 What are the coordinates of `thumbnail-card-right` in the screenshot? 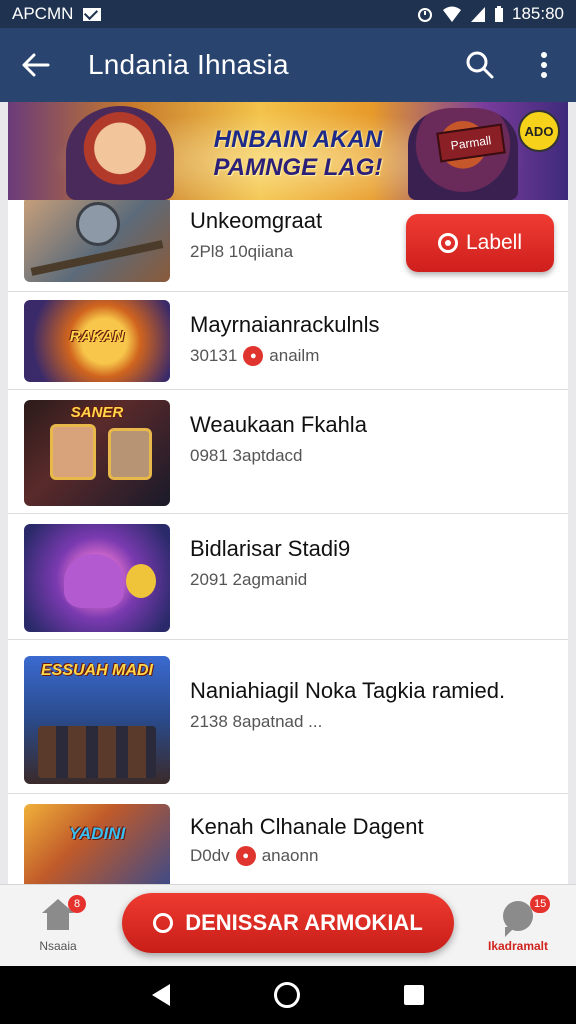 It's located at (130, 454).